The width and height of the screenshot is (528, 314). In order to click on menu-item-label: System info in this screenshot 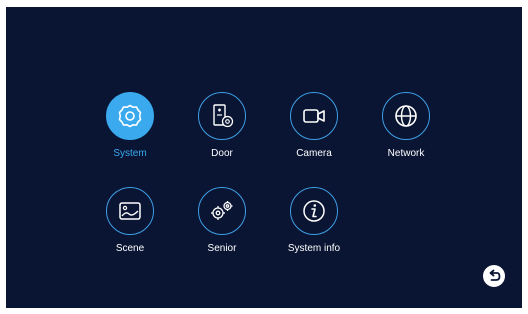, I will do `click(314, 248)`.